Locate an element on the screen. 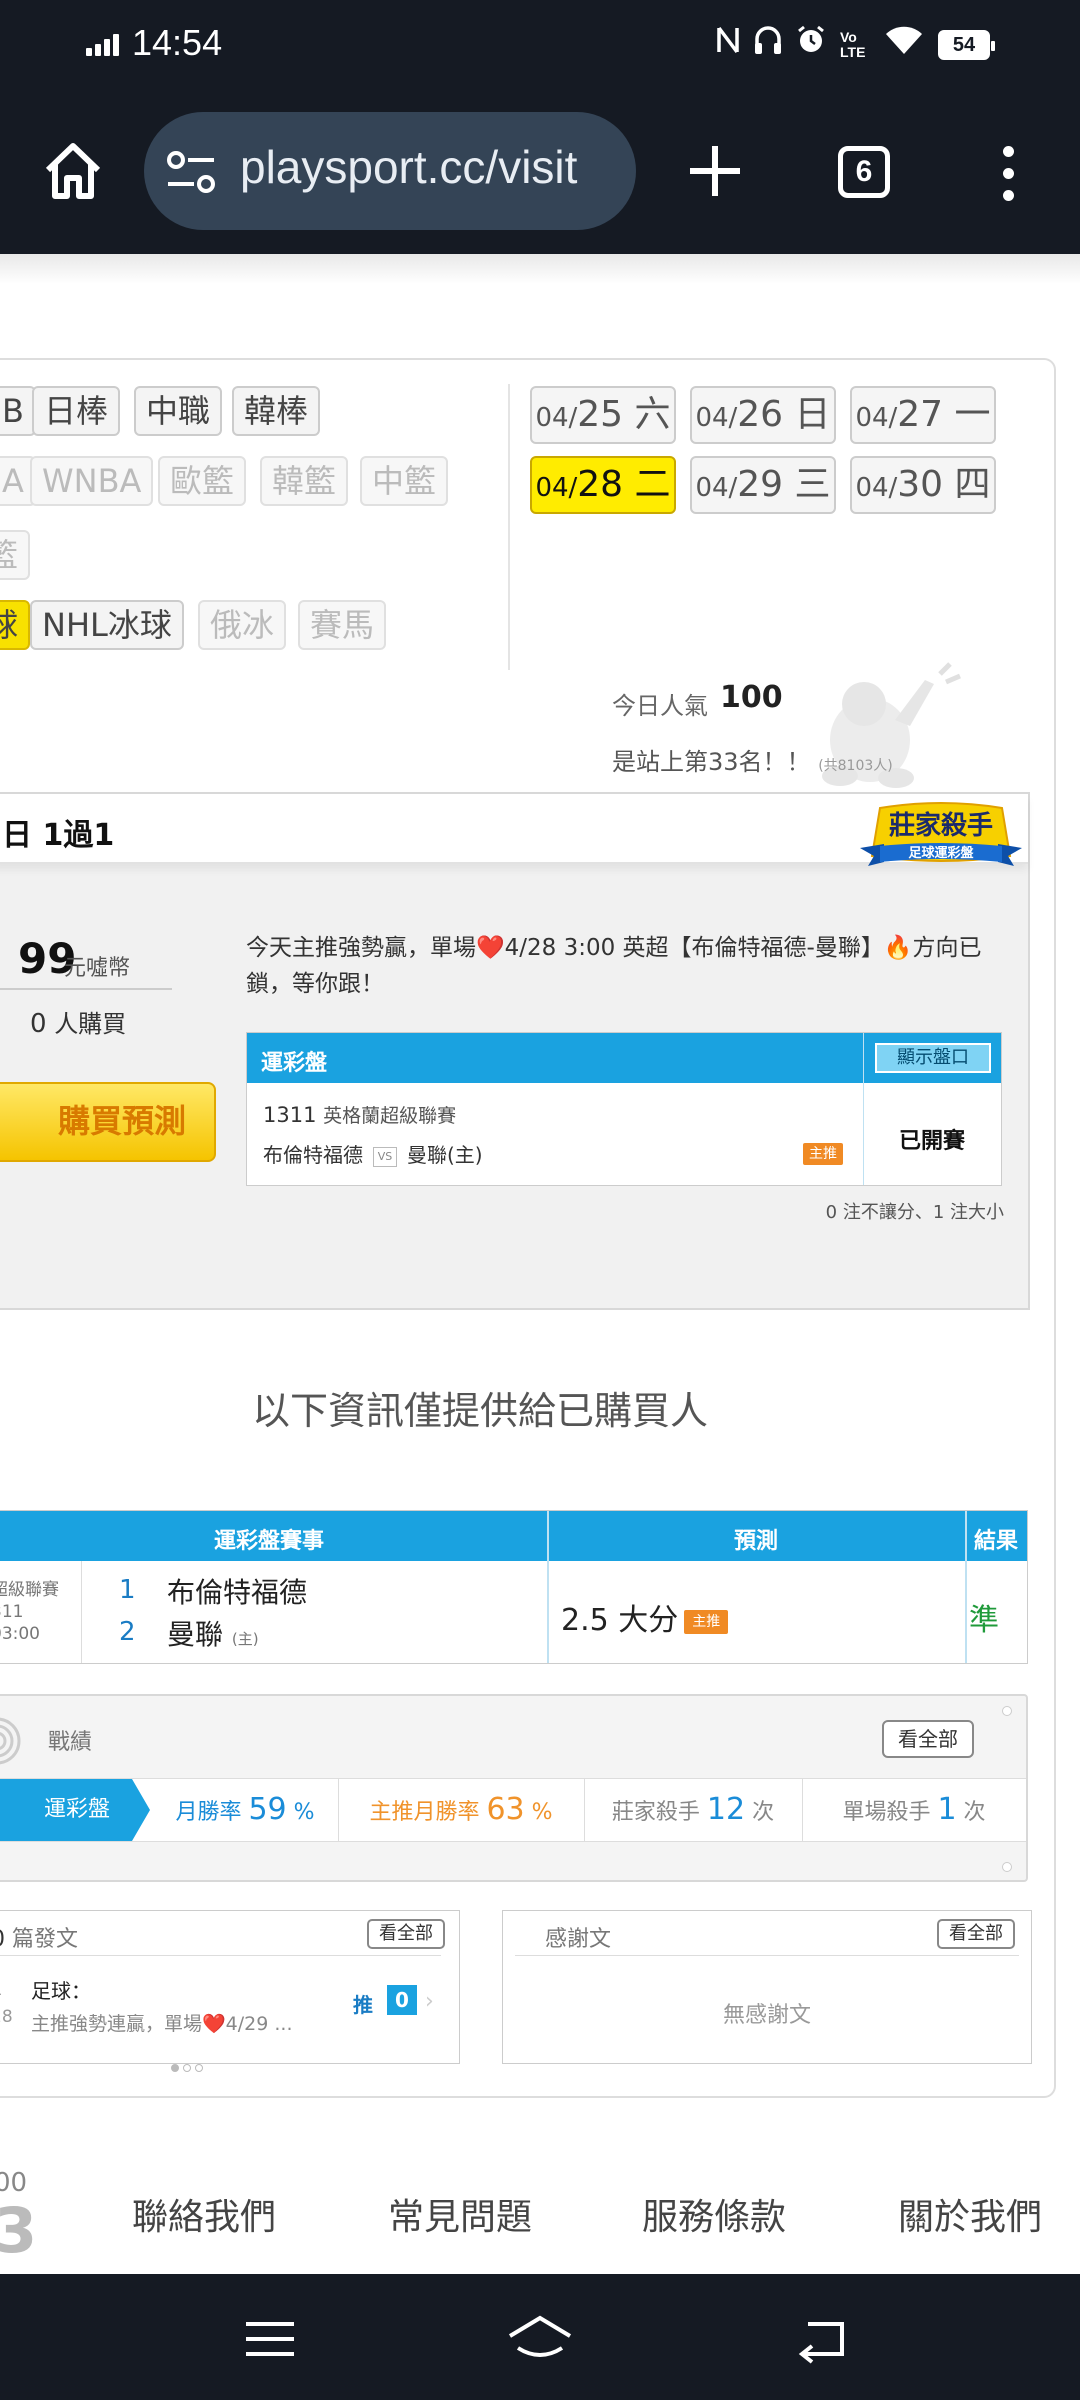  home-icon is located at coordinates (73, 171).